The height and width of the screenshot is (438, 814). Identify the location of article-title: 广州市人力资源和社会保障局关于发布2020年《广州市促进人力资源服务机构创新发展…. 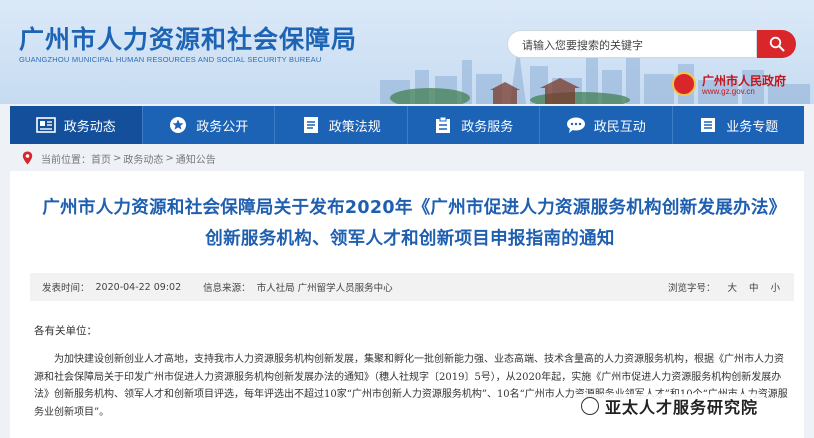
(410, 223).